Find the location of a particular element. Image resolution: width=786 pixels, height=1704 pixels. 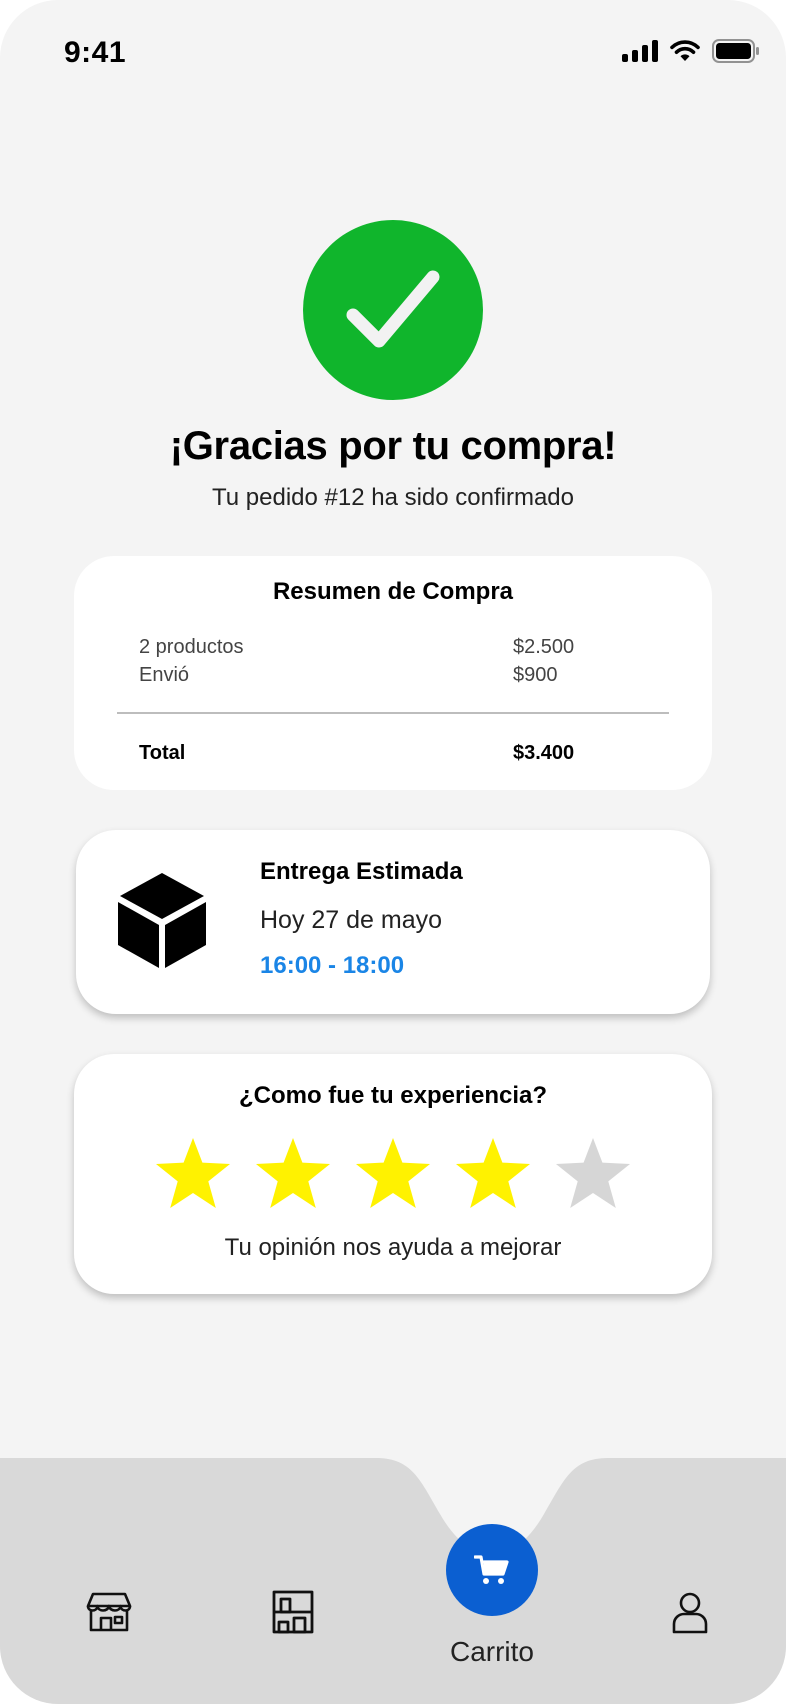

shelves-icon is located at coordinates (293, 1612).